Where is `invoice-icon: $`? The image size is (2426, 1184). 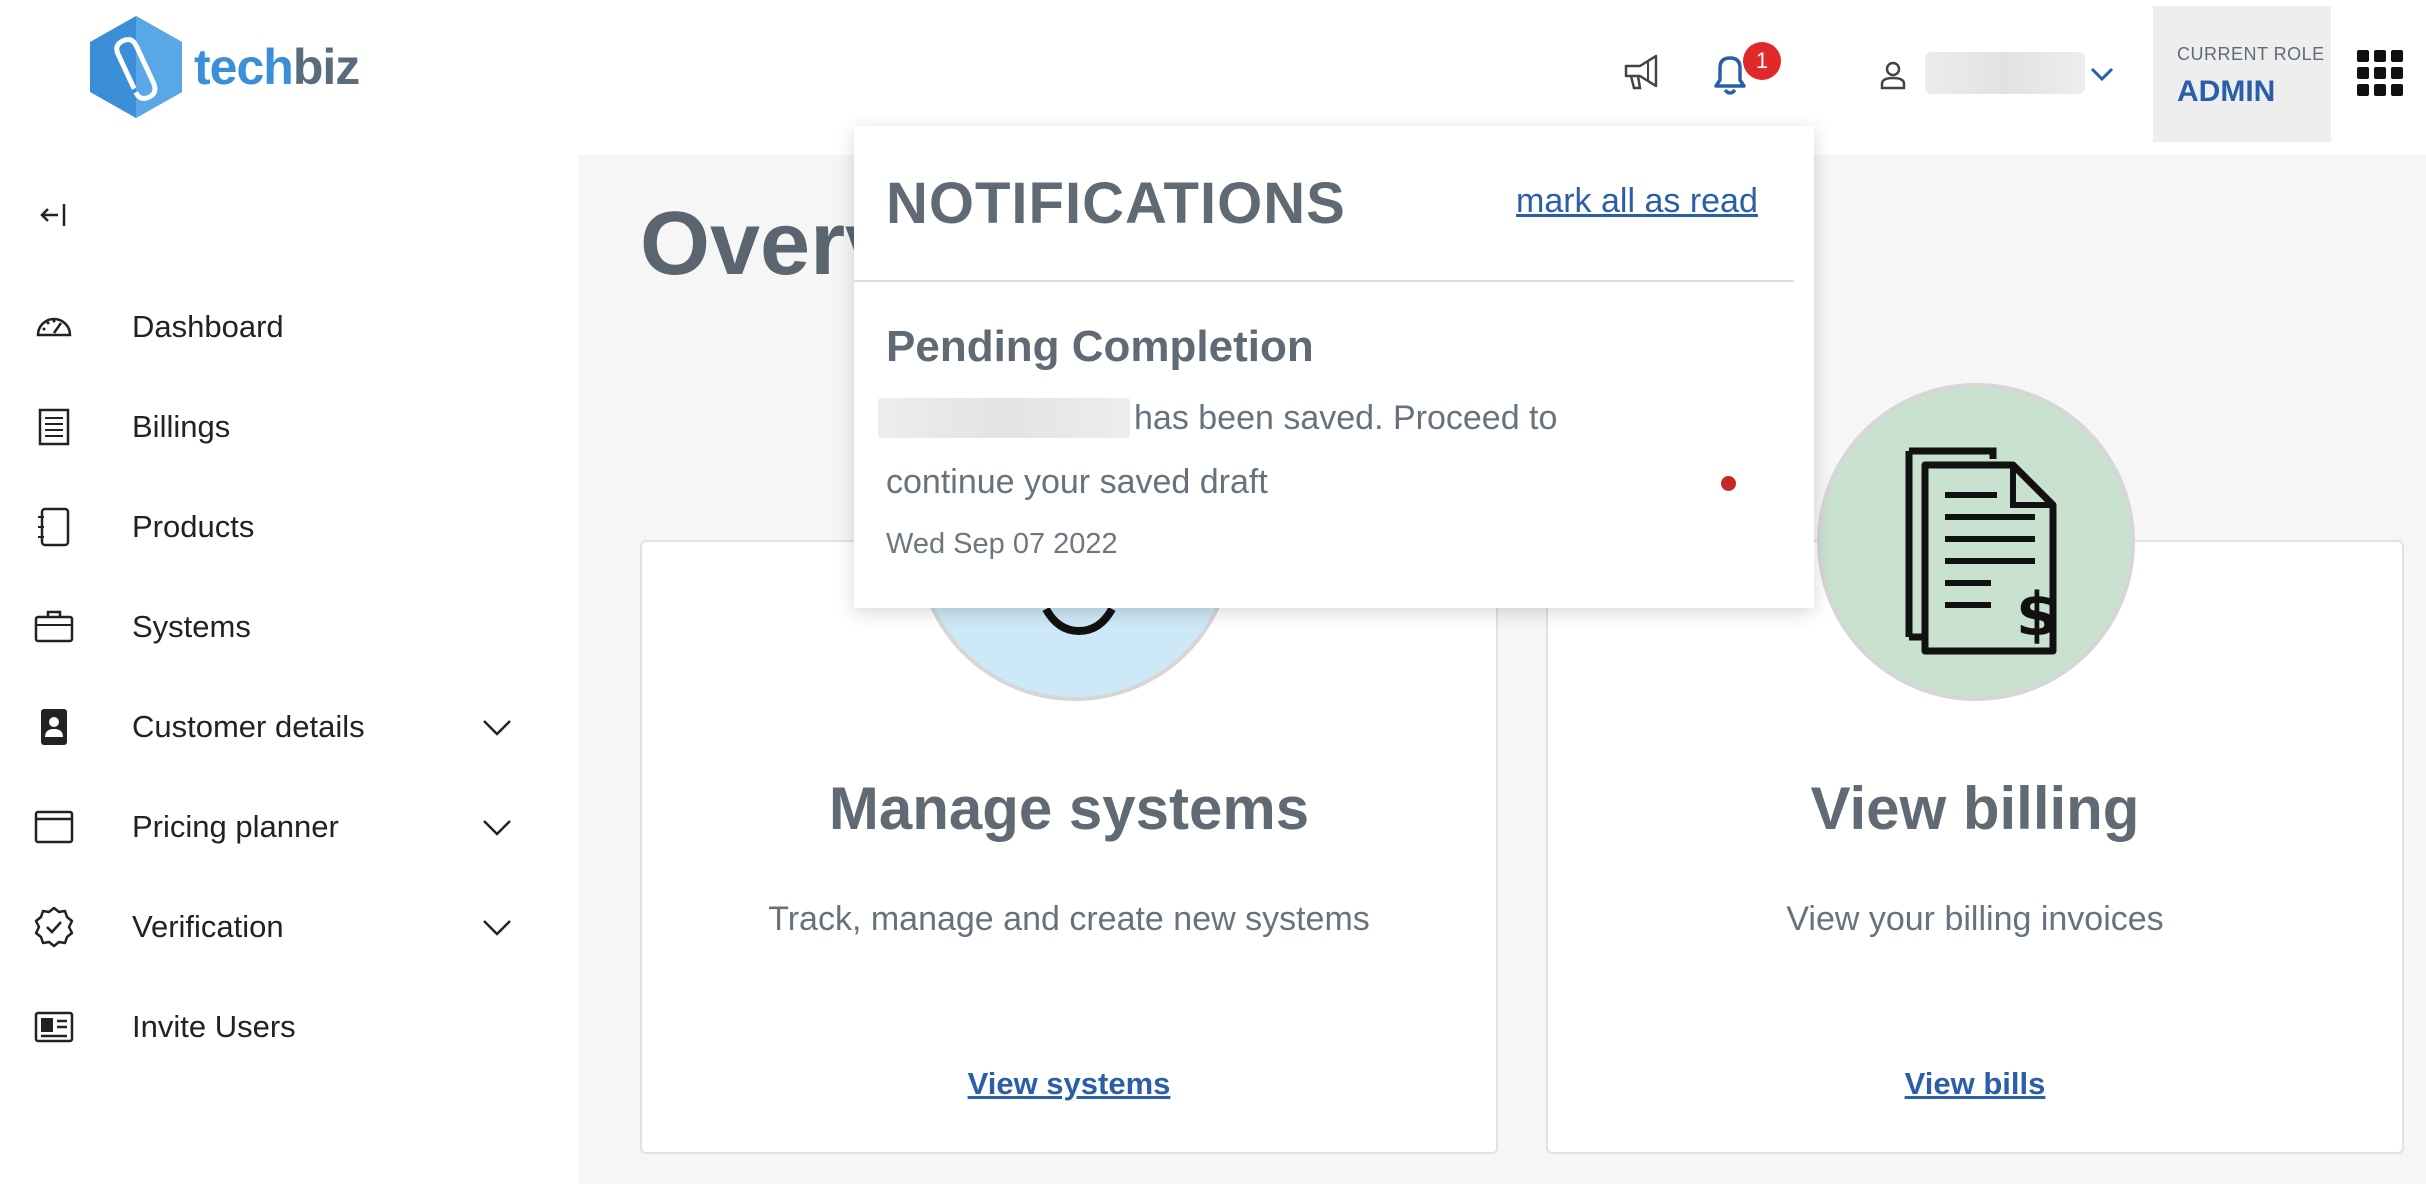 invoice-icon: $ is located at coordinates (1981, 551).